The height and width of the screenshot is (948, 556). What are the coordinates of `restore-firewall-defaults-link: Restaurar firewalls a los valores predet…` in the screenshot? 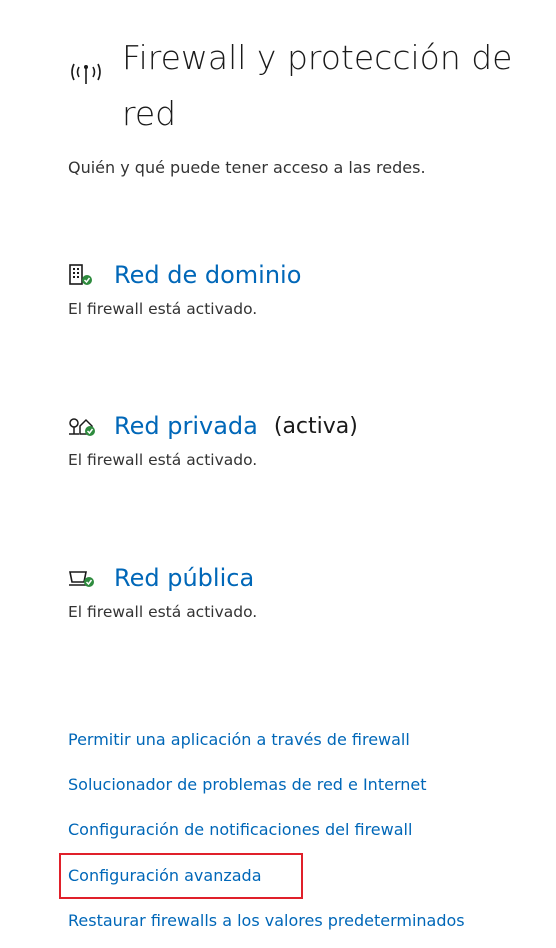 It's located at (266, 920).